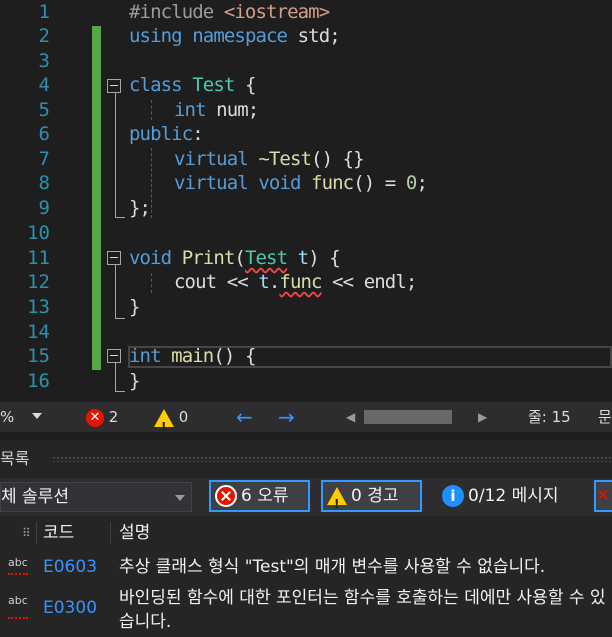  Describe the element at coordinates (421, 183) in the screenshot. I see `code-text: ;` at that location.